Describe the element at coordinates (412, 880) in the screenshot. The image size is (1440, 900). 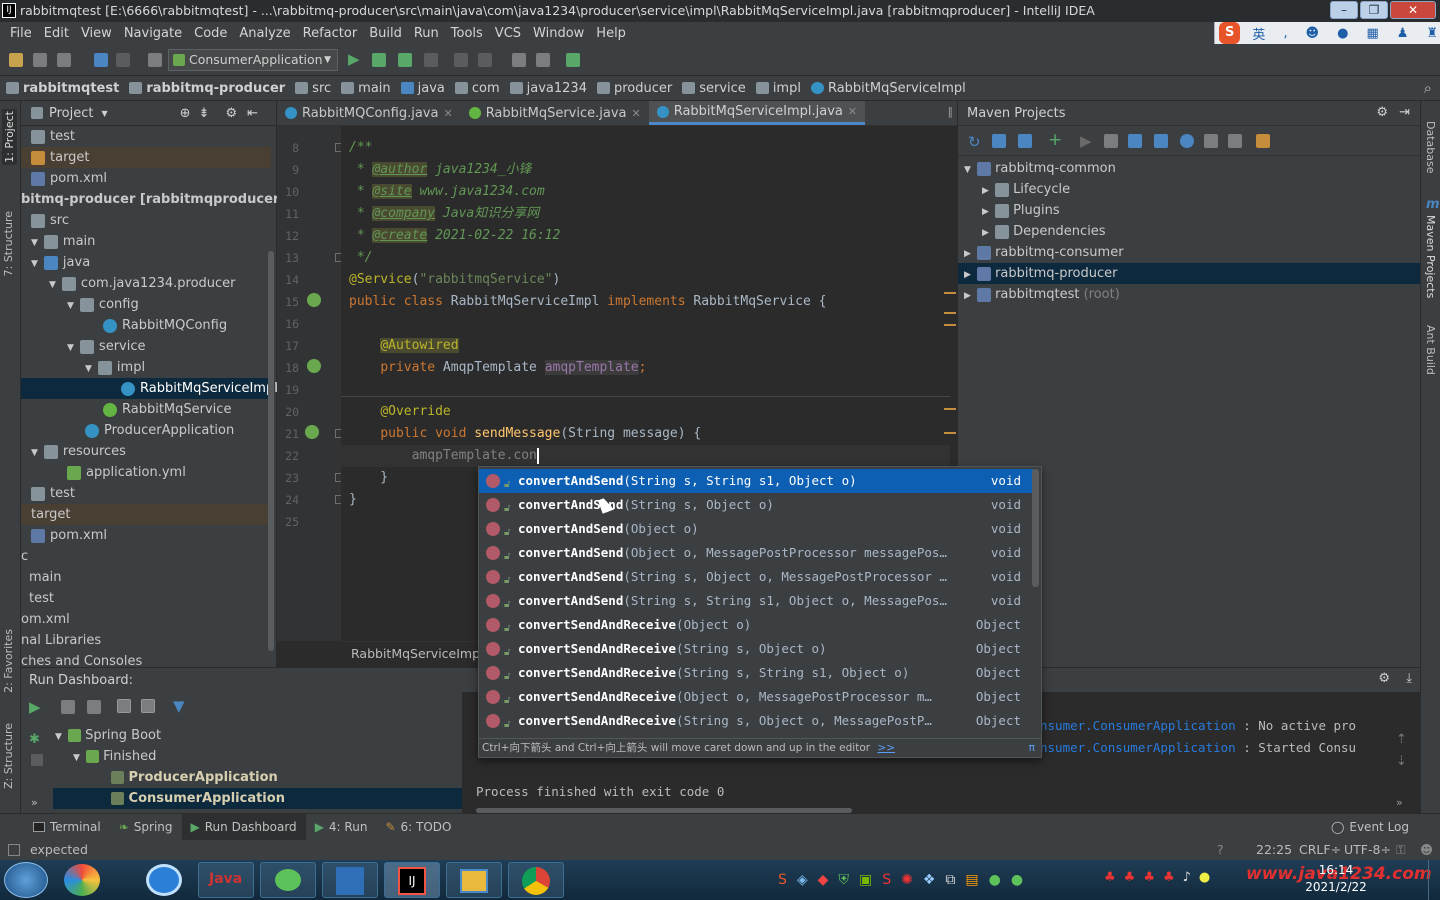
I see `intellij-app-icon: IJ` at that location.